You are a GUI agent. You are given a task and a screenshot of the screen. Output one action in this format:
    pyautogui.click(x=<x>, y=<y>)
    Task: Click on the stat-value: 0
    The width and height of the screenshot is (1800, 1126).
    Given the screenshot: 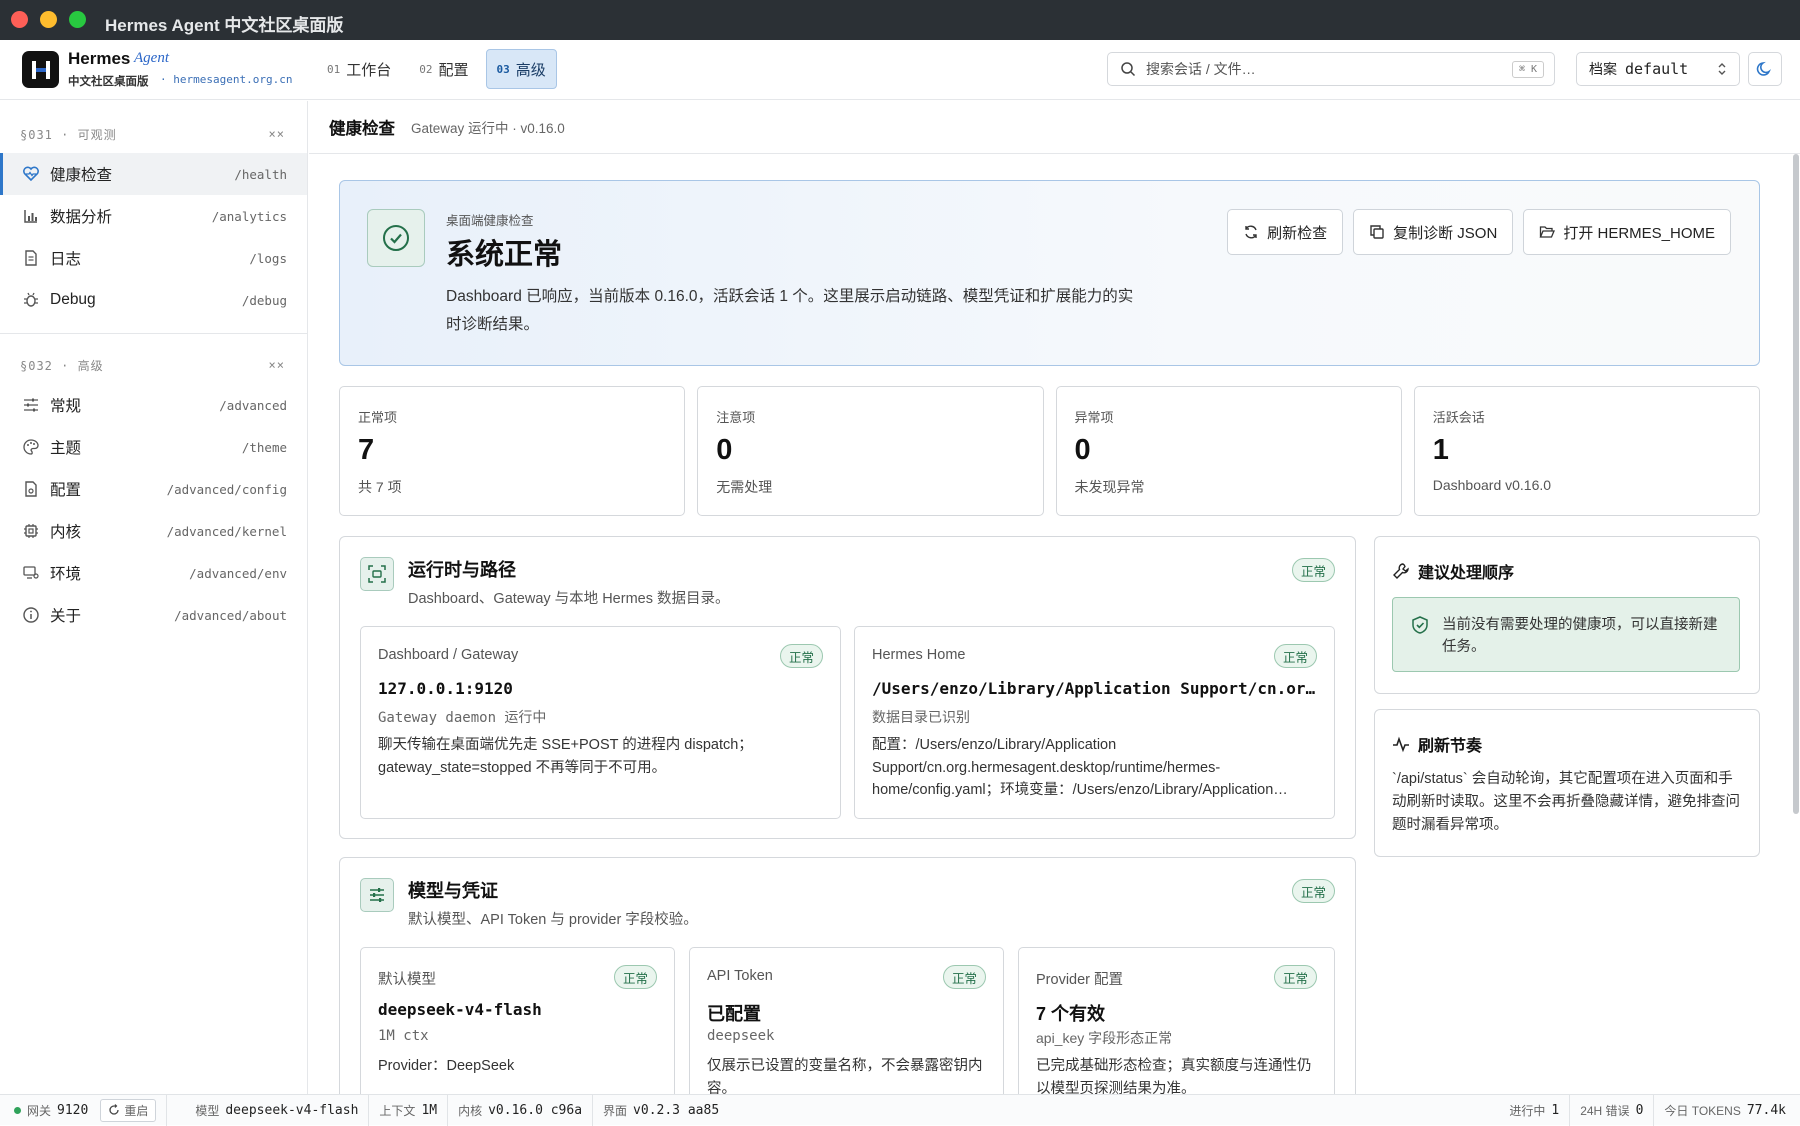 What is the action you would take?
    pyautogui.click(x=724, y=450)
    